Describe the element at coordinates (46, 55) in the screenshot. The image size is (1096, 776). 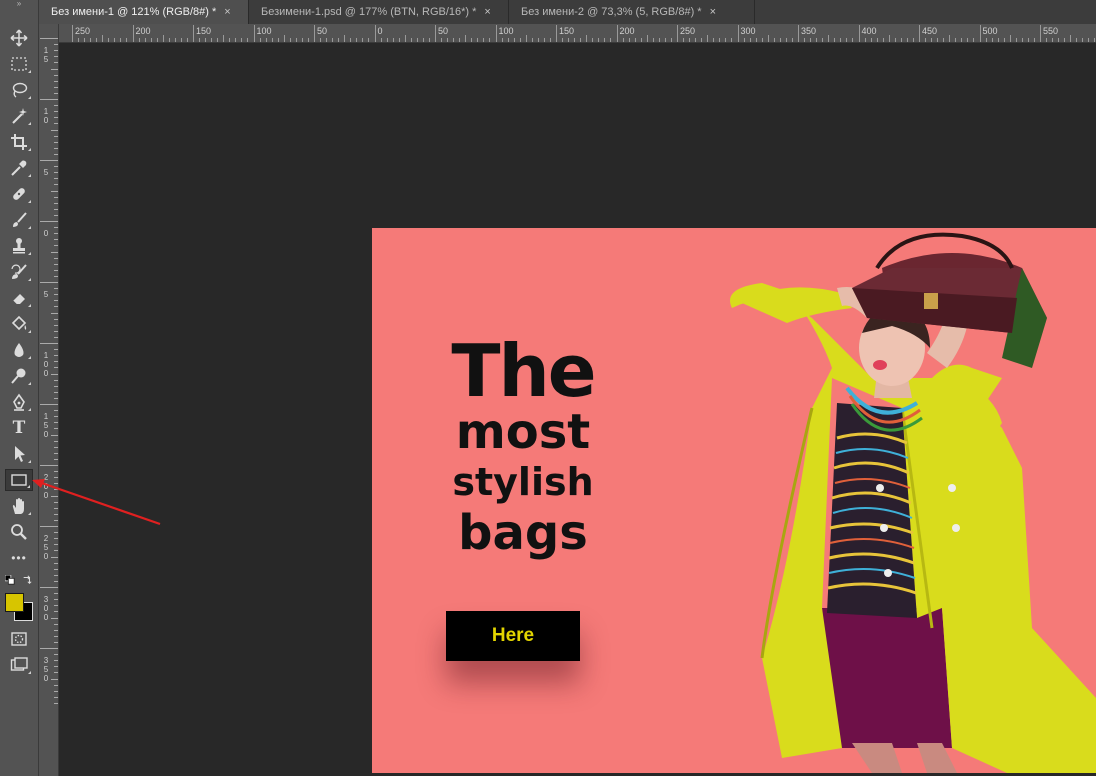
I see `ruler-label: 1 5` at that location.